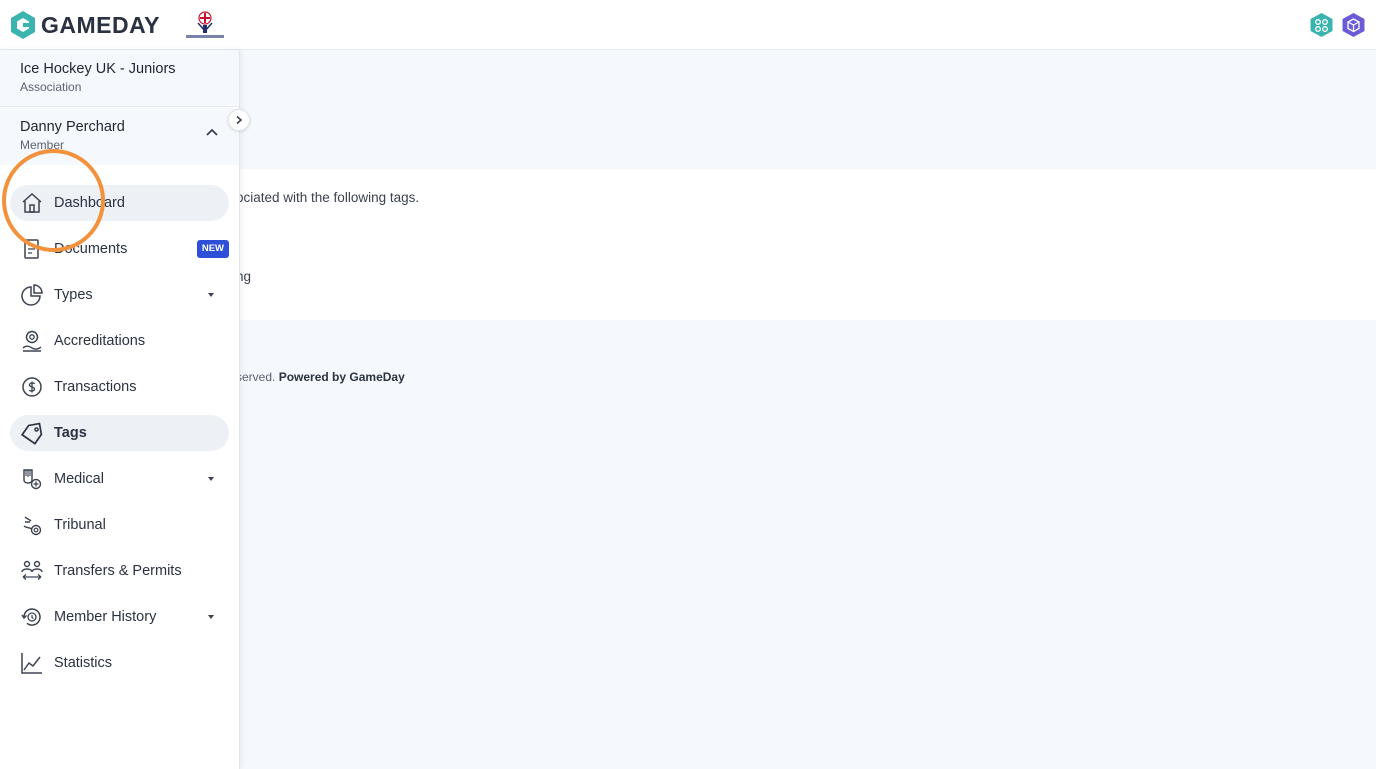  What do you see at coordinates (119, 136) in the screenshot?
I see `member-selector: Danny Perchard Member` at bounding box center [119, 136].